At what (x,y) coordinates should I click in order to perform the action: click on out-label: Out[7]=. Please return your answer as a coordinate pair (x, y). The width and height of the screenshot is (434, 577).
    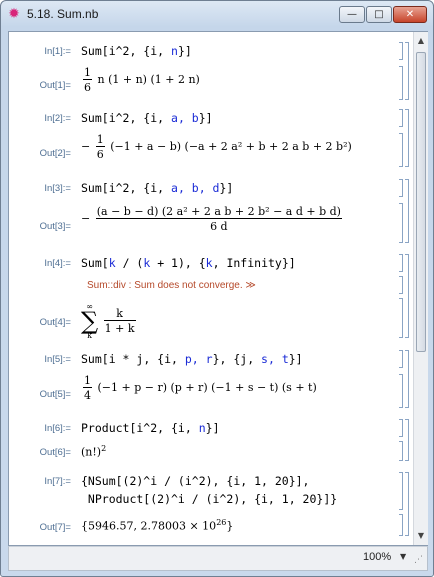
    Looking at the image, I should click on (55, 527).